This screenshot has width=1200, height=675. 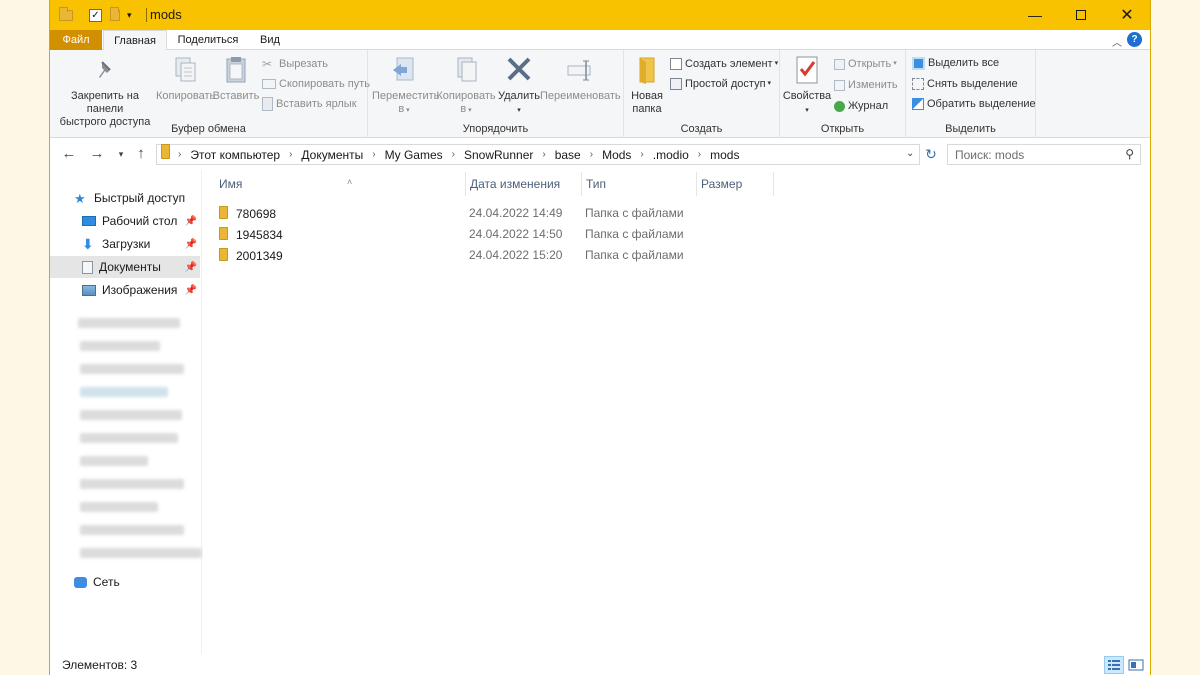 I want to click on new-folder-button: Новая папка, so click(x=647, y=85).